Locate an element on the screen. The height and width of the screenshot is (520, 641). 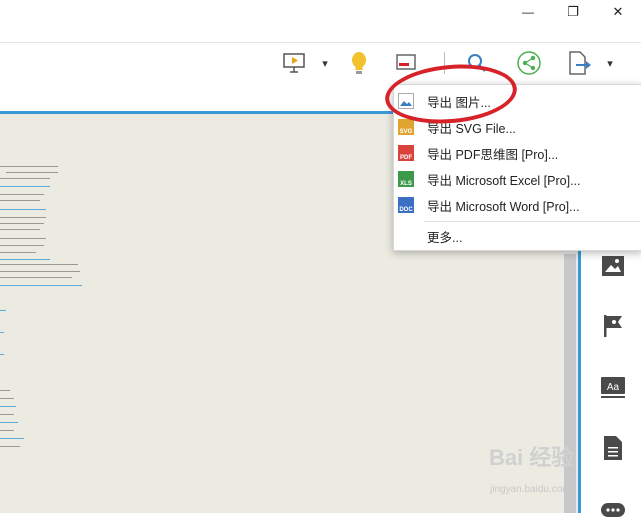
notes-panel-button is located at coordinates (613, 448).